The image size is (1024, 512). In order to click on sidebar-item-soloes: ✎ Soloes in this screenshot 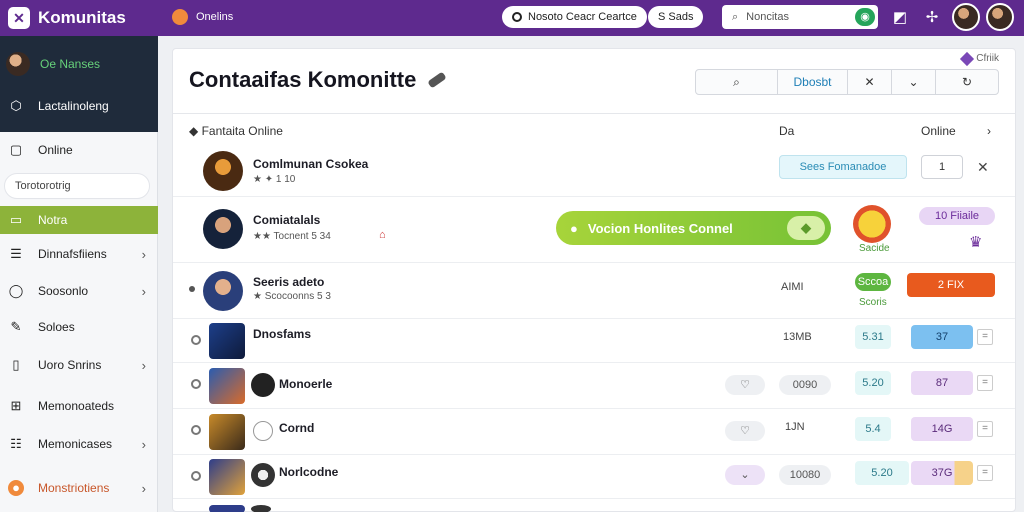, I will do `click(79, 327)`.